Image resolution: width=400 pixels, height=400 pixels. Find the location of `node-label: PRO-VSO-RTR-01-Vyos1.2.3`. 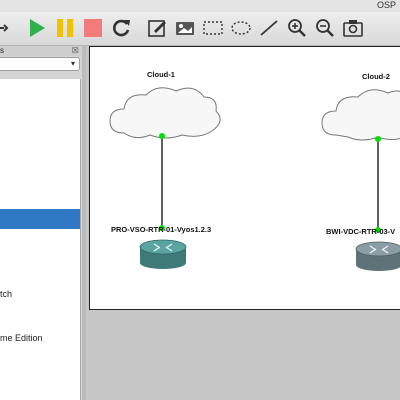

node-label: PRO-VSO-RTR-01-Vyos1.2.3 is located at coordinates (161, 229).